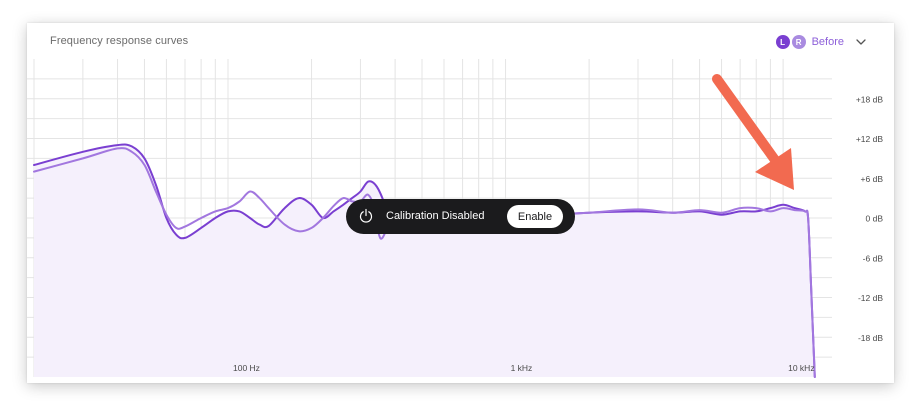 This screenshot has height=410, width=921. I want to click on before-after-dropdown: L R Before, so click(820, 42).